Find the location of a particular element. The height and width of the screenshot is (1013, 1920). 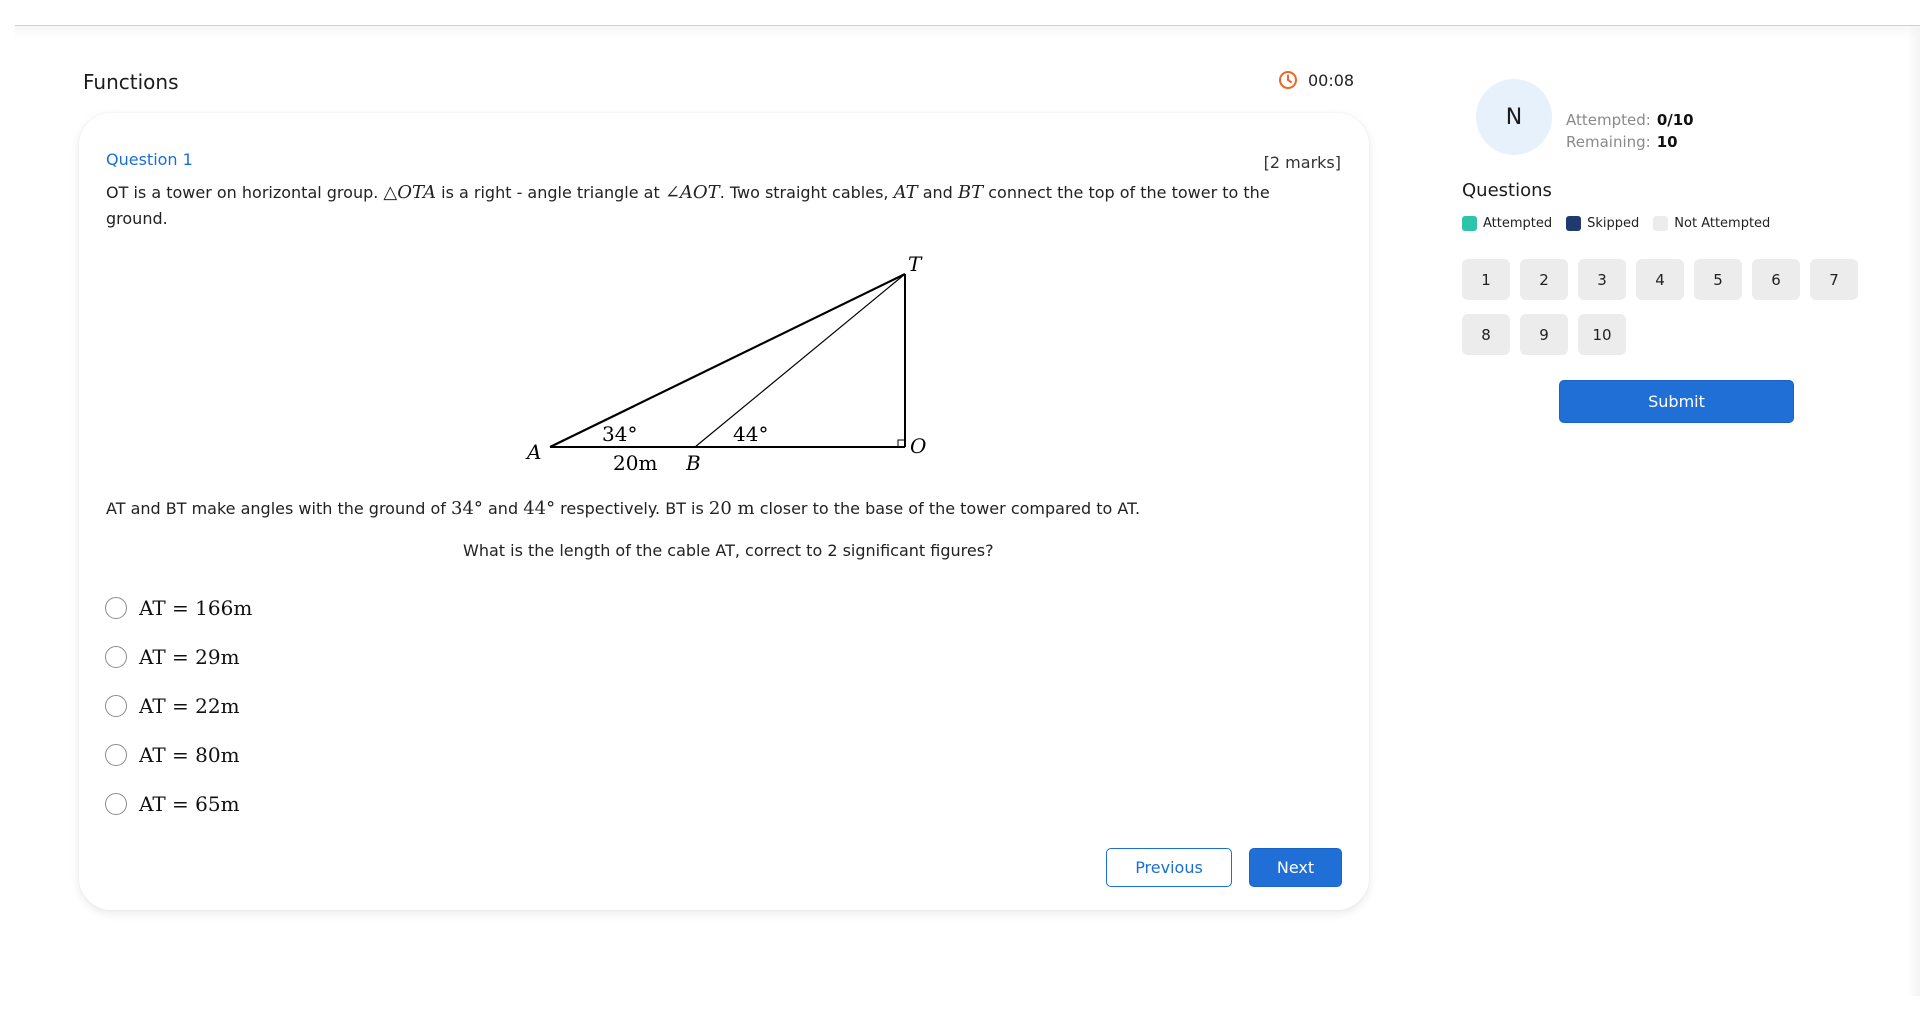

submit-button: Submit is located at coordinates (1676, 401).